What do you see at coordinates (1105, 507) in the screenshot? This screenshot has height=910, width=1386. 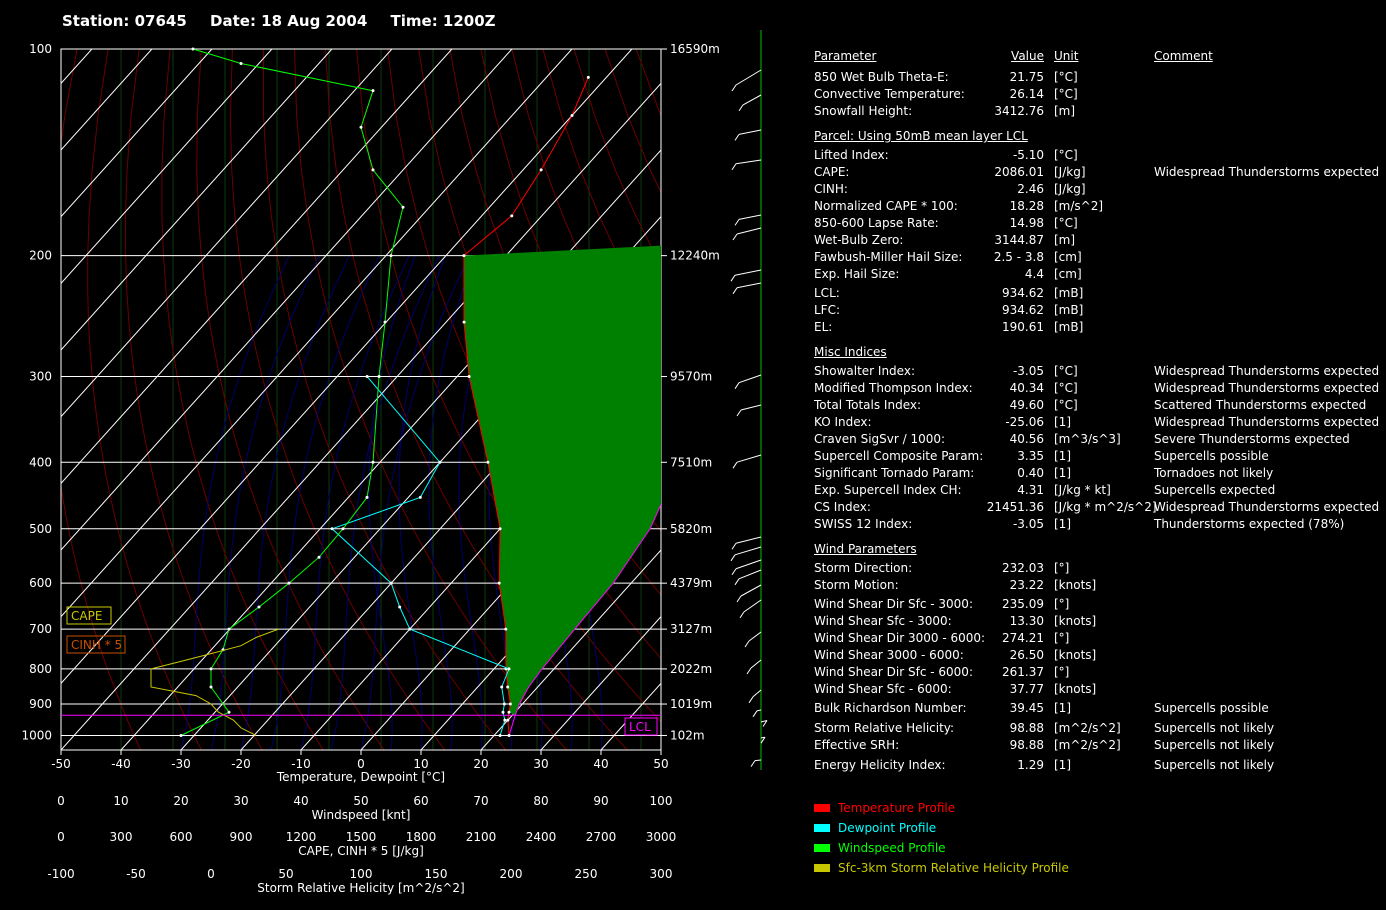 I see `param-unit: [J/kg * m^2/s^2]` at bounding box center [1105, 507].